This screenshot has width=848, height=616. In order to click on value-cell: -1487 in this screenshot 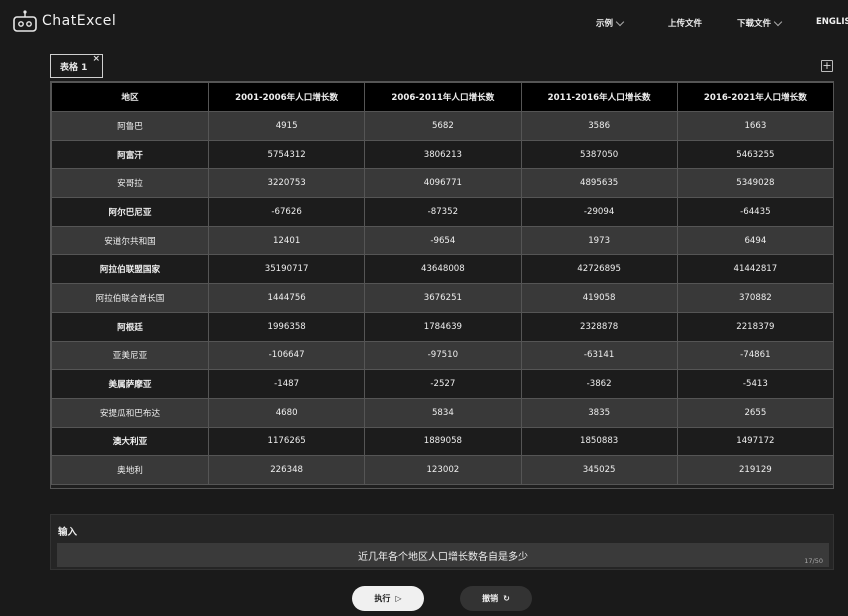, I will do `click(286, 384)`.